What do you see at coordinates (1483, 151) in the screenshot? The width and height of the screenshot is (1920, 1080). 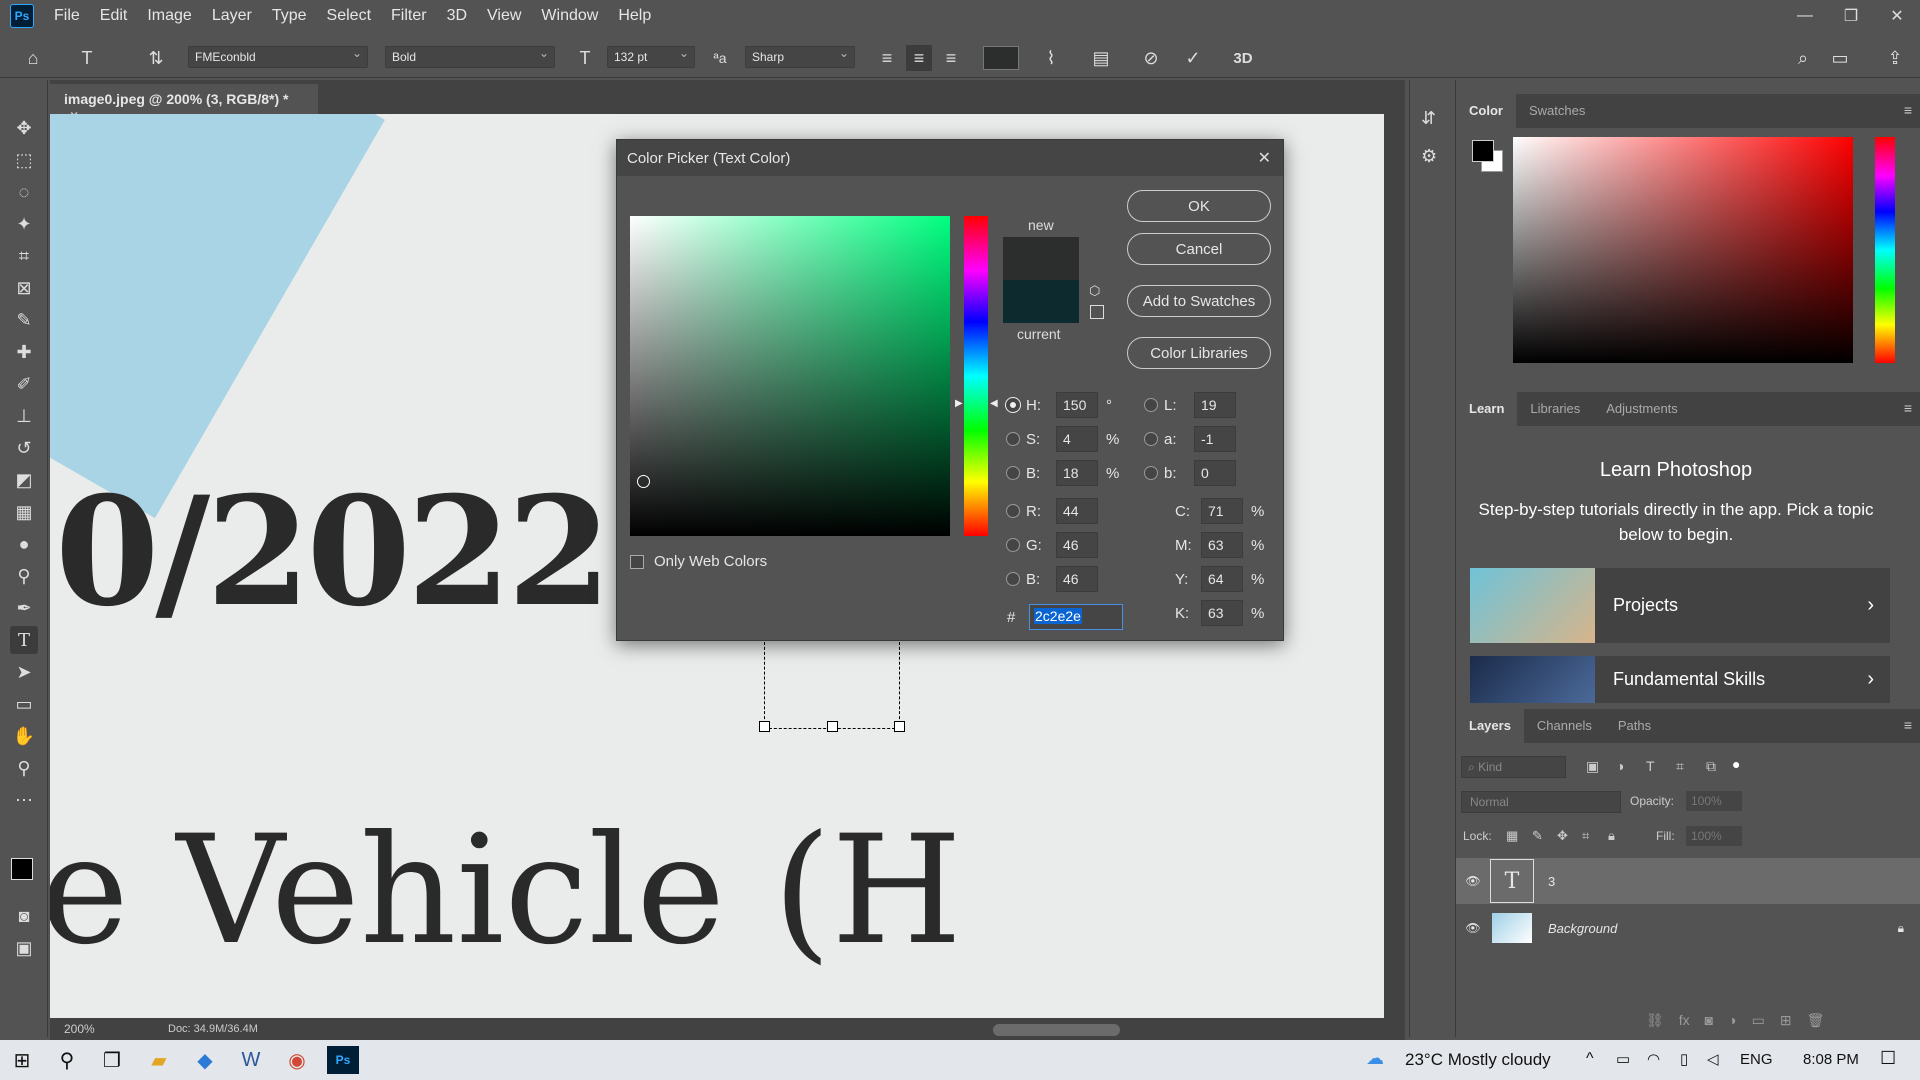 I see `color-panel-foreground-swatch` at bounding box center [1483, 151].